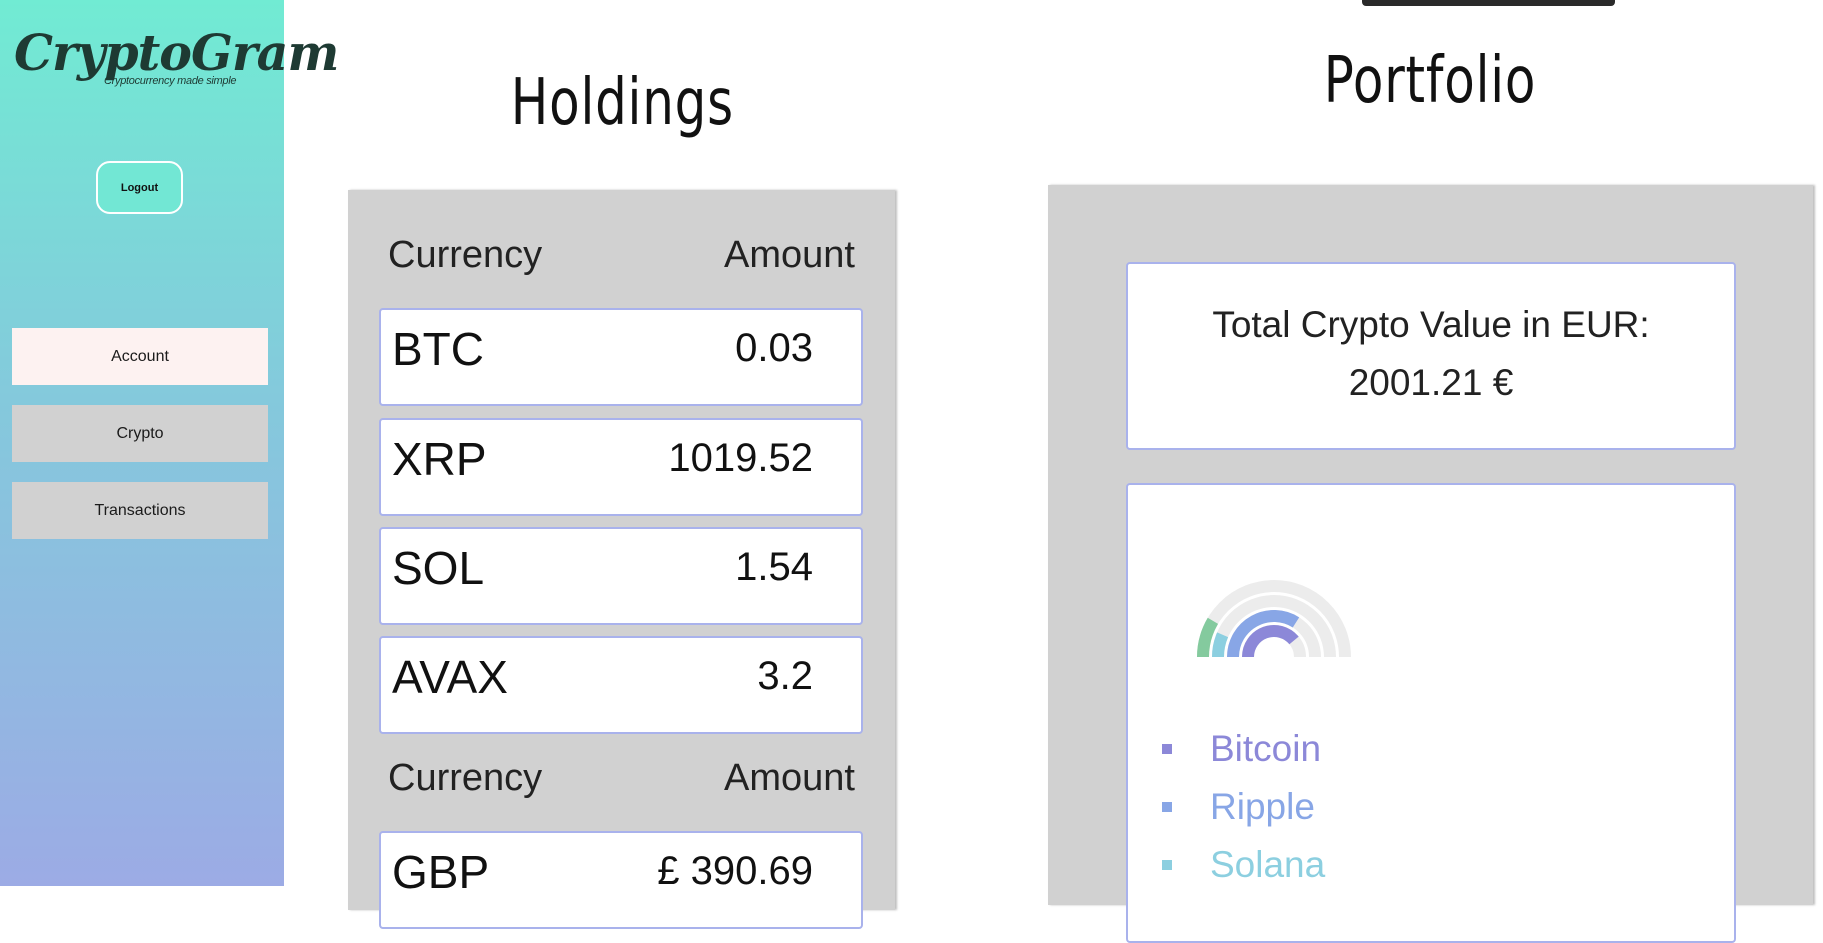 This screenshot has height=943, width=1823. I want to click on chart-legend: Bitcoin Ripple Solana, so click(1243, 807).